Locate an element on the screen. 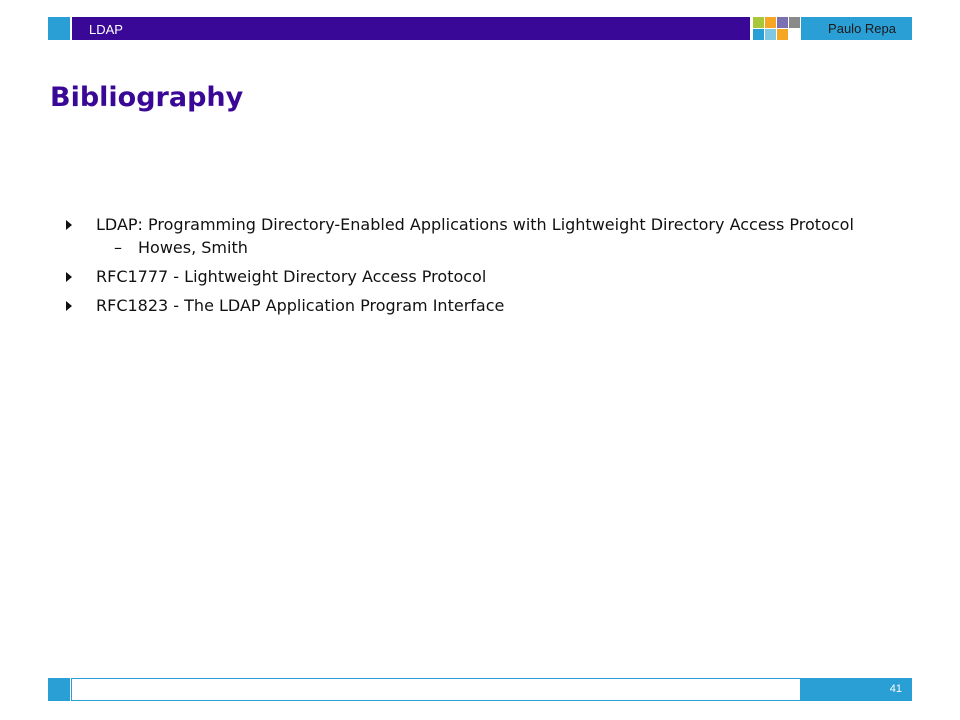 This screenshot has width=960, height=720. header-left-block is located at coordinates (59, 28).